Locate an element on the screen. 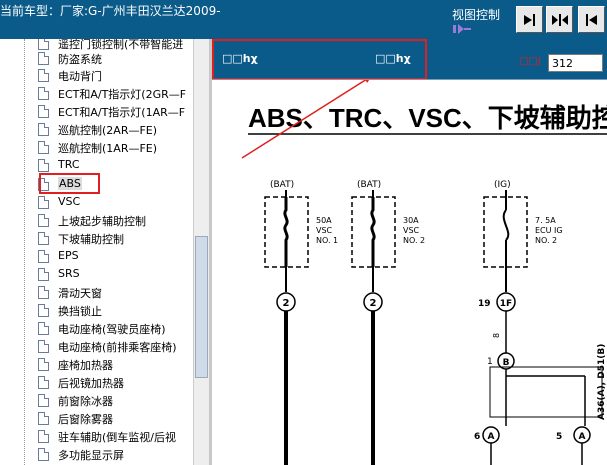 The height and width of the screenshot is (465, 607). fuse-vsc-2: (BAT) 30A VSC NO. 2 2 is located at coordinates (388, 322).